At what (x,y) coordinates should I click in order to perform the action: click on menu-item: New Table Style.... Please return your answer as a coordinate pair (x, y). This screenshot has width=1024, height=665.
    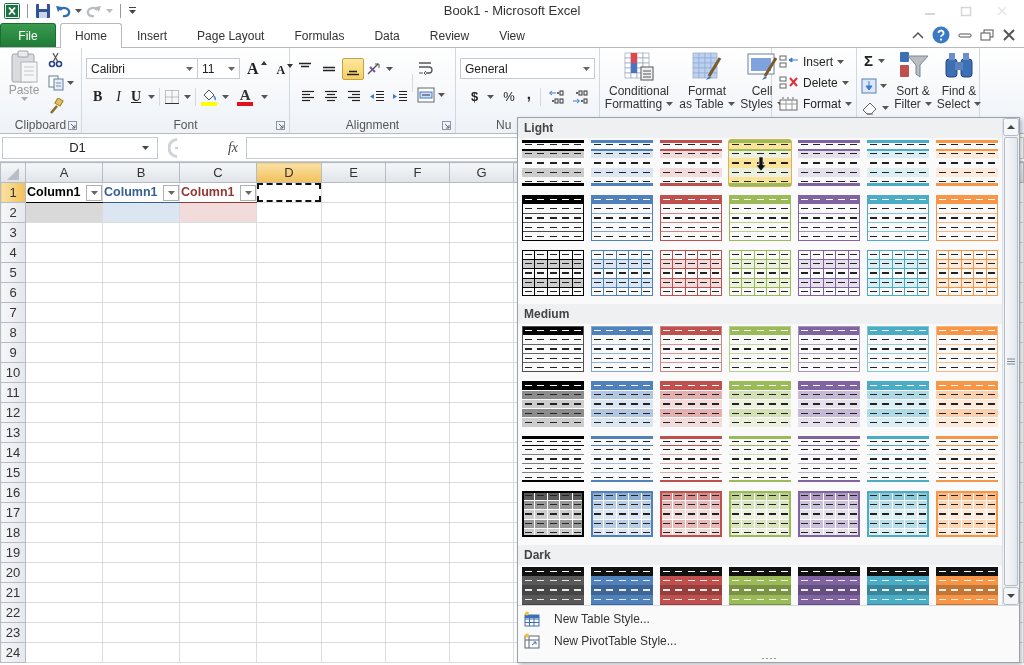
    Looking at the image, I should click on (768, 619).